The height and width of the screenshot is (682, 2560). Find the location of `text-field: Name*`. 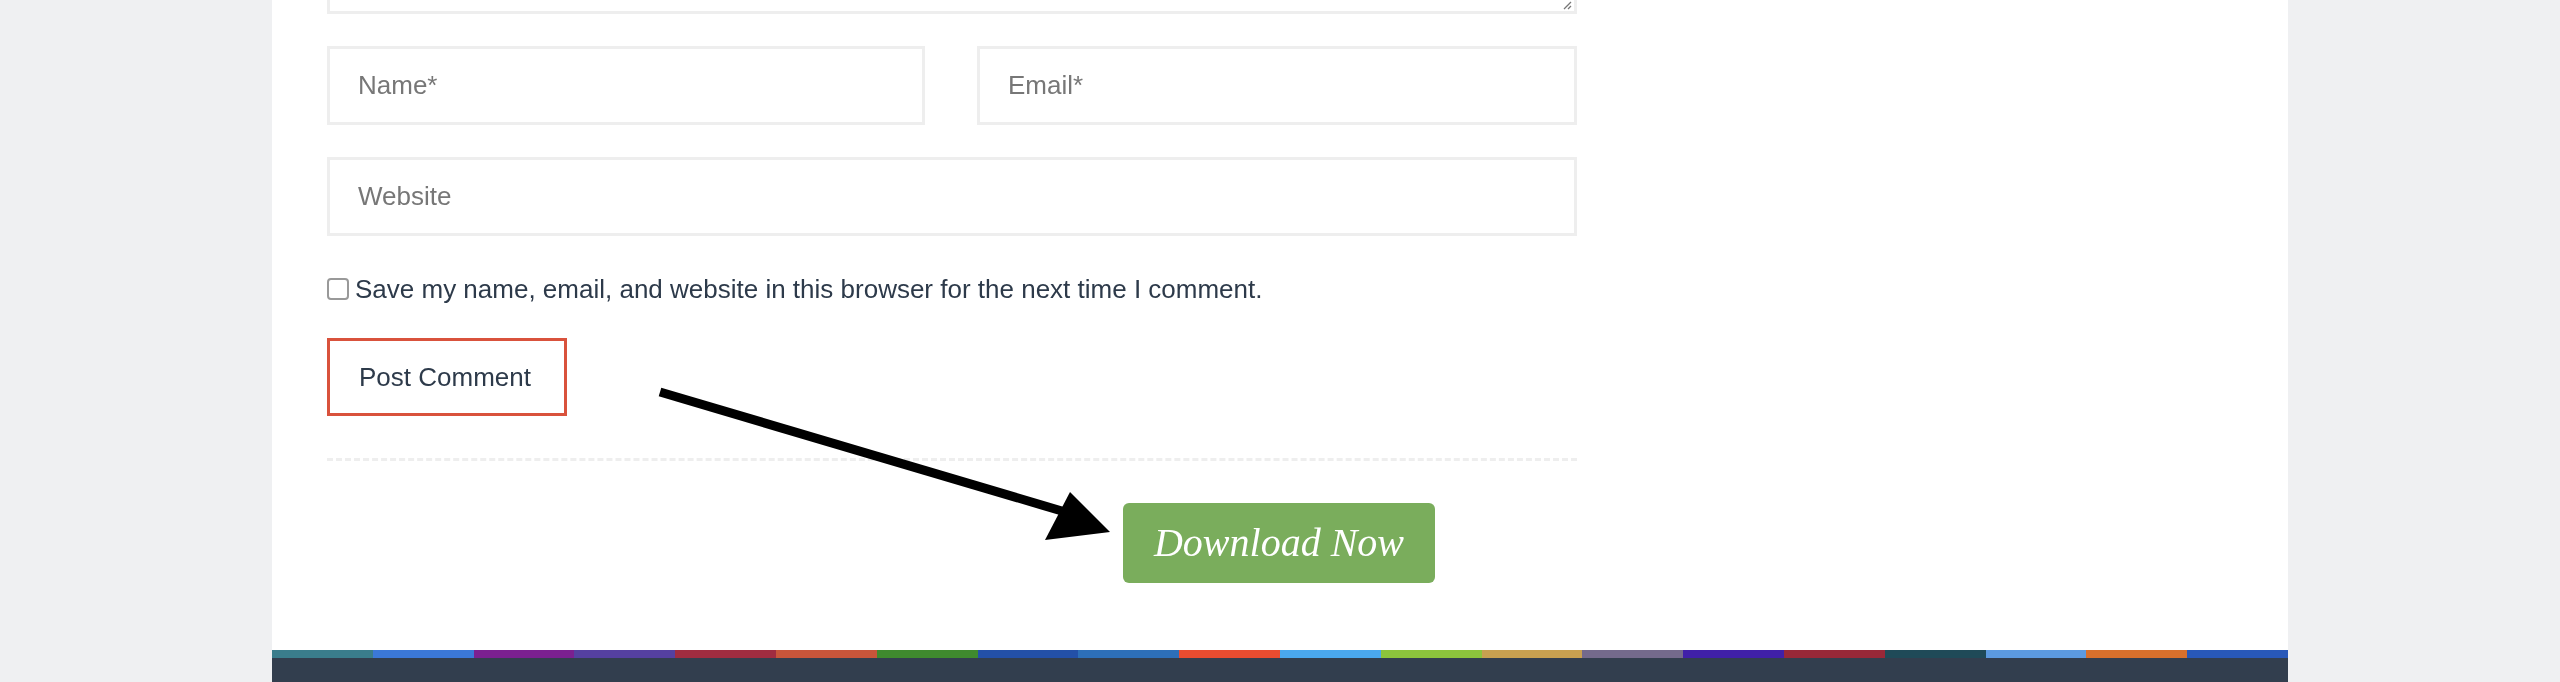

text-field: Name* is located at coordinates (626, 85).